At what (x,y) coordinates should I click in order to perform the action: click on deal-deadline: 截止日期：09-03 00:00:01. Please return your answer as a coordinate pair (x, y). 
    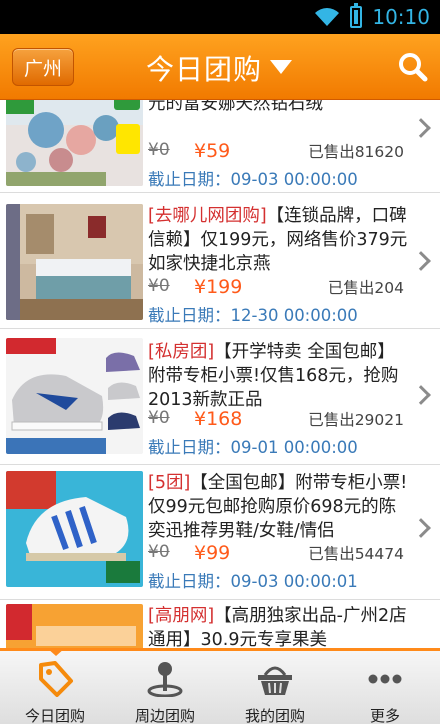
    Looking at the image, I should click on (253, 581).